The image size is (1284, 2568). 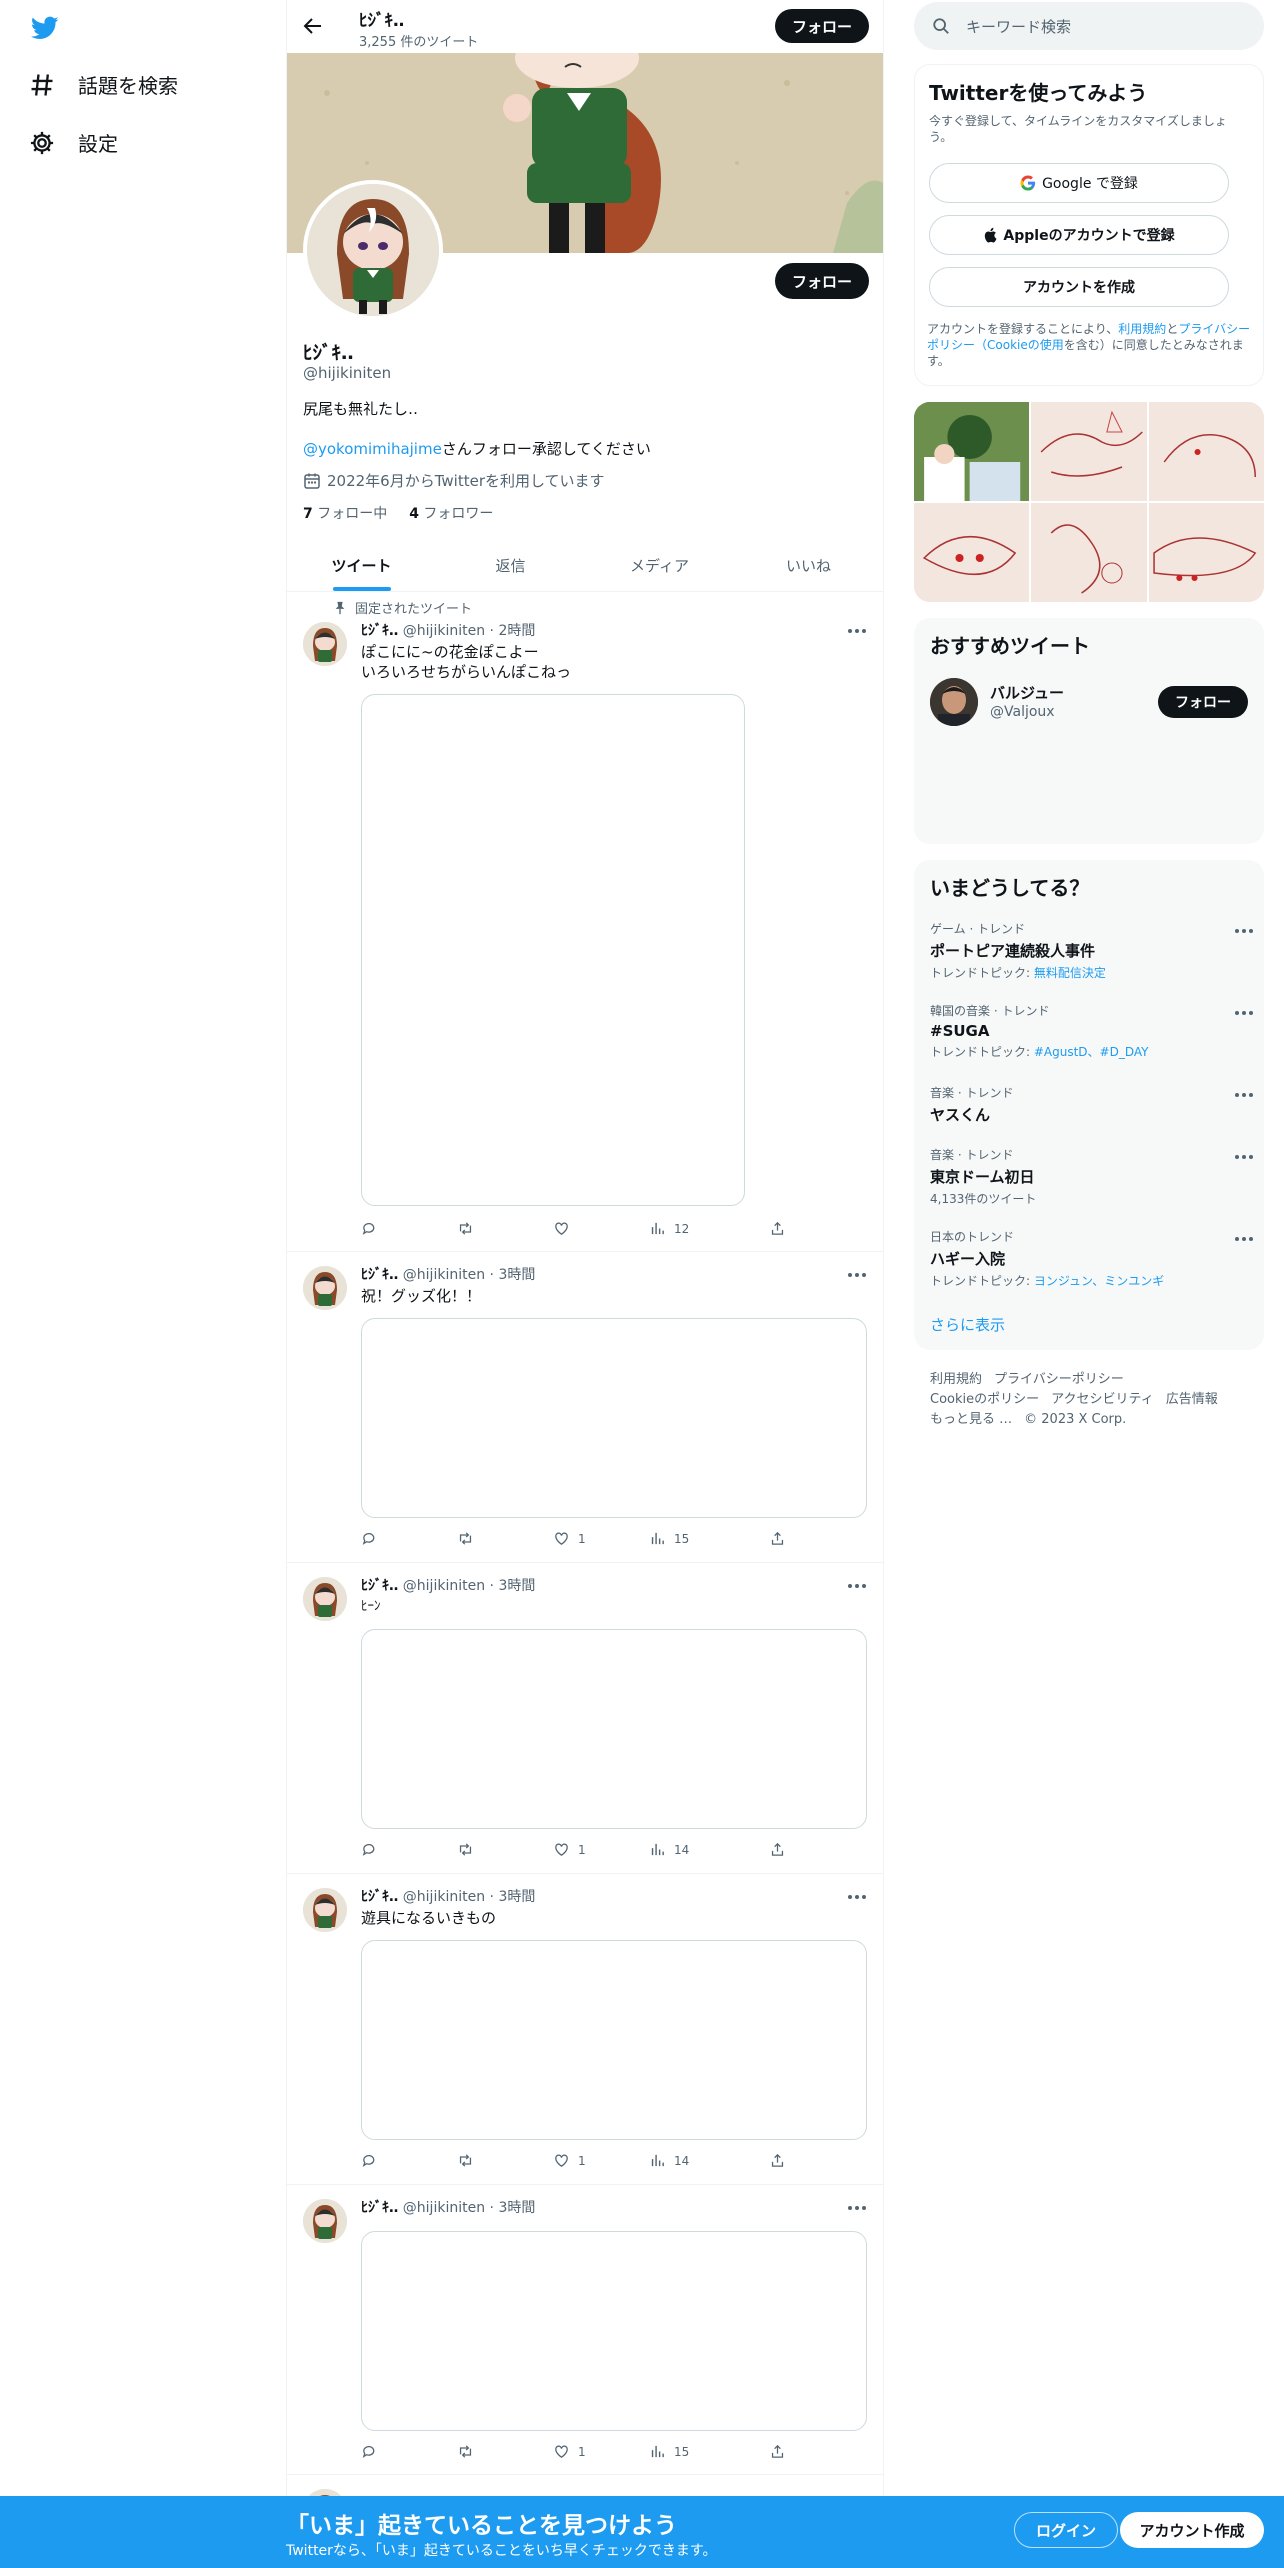 I want to click on profile-joined: 2022年6月からTwitterを利用しています, so click(x=454, y=480).